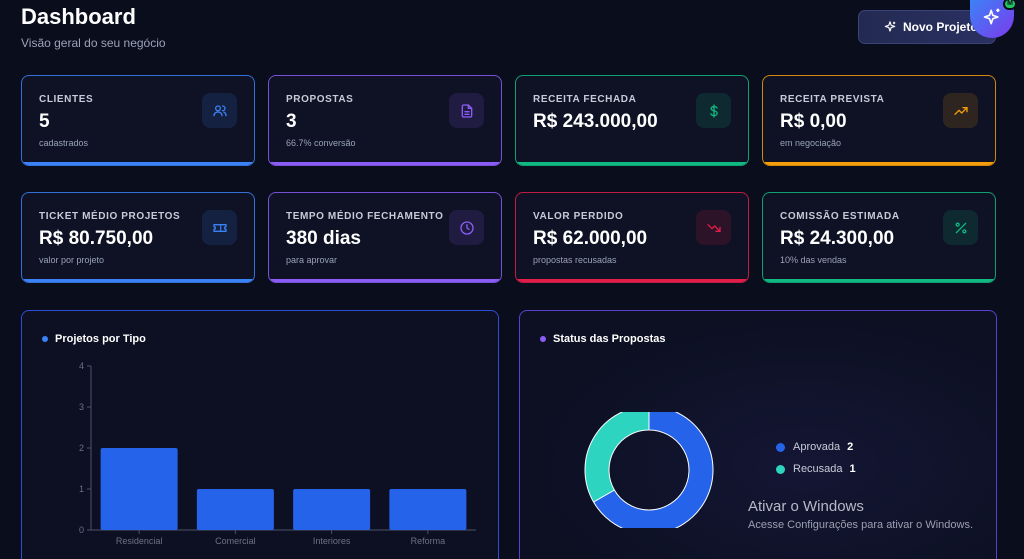 Image resolution: width=1024 pixels, height=559 pixels. I want to click on metric-card-subtext: 66.7% conversão, so click(321, 143).